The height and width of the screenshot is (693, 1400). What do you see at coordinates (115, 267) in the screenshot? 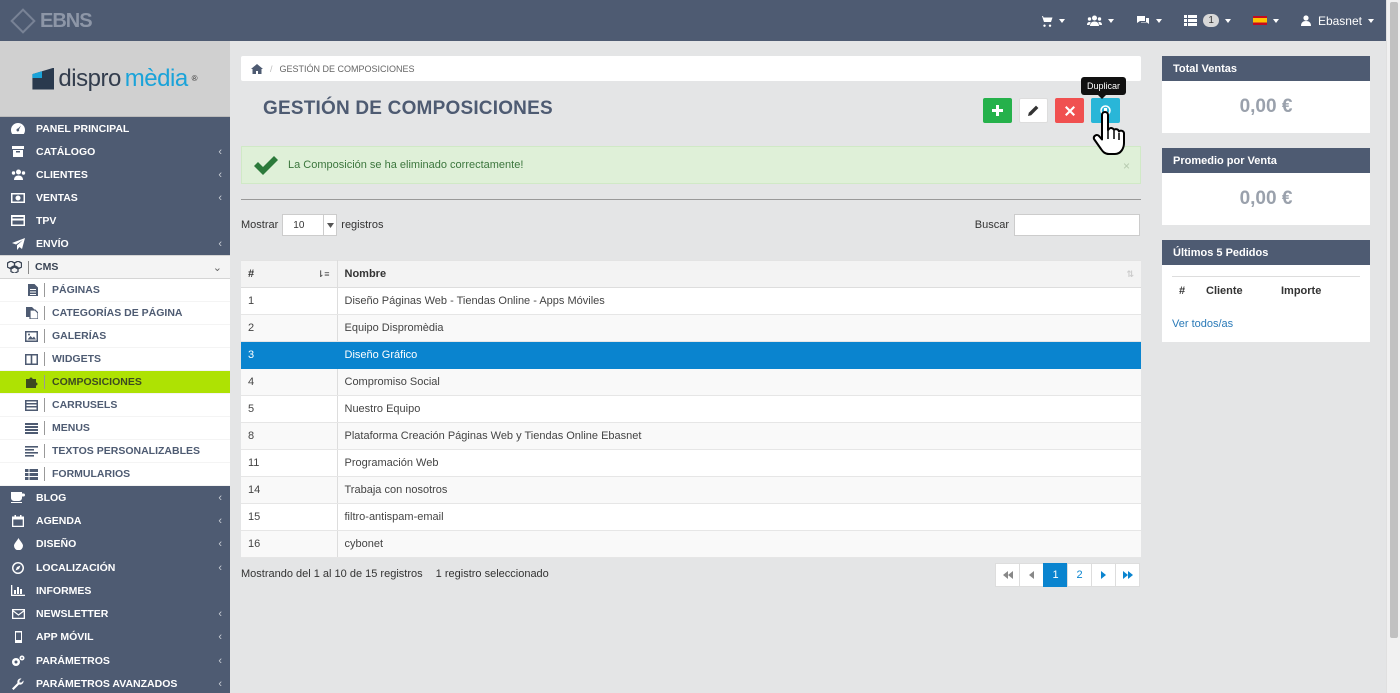
I see `sidebar-item-cms: CMS ⌄` at bounding box center [115, 267].